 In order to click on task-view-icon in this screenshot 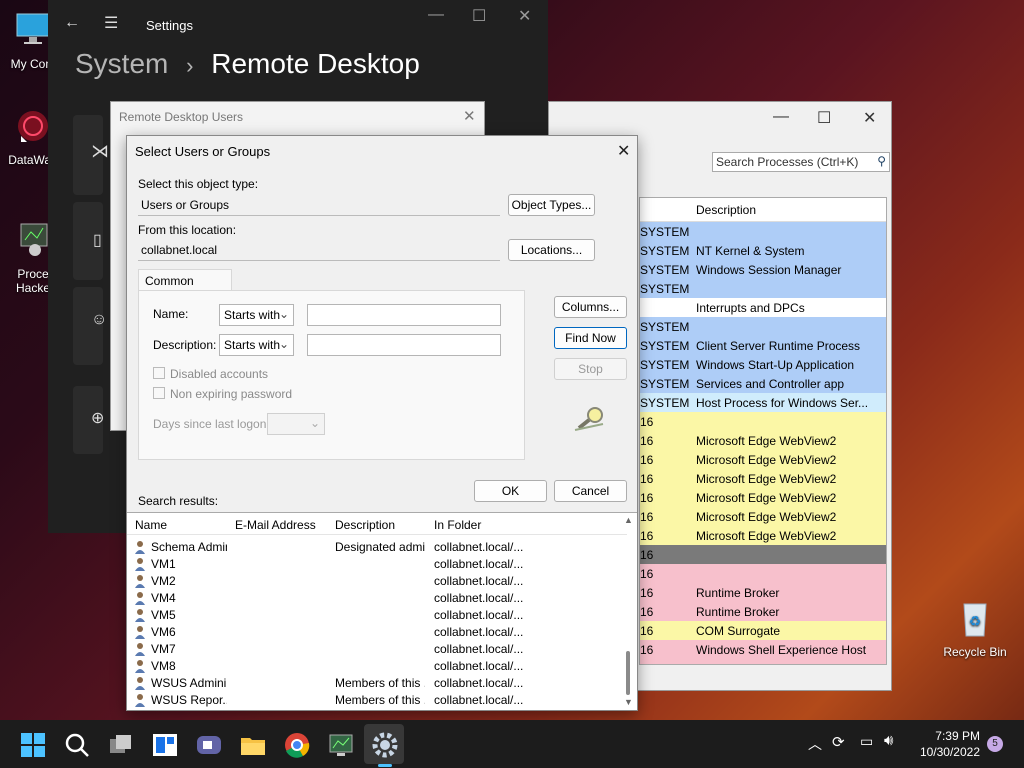, I will do `click(121, 745)`.